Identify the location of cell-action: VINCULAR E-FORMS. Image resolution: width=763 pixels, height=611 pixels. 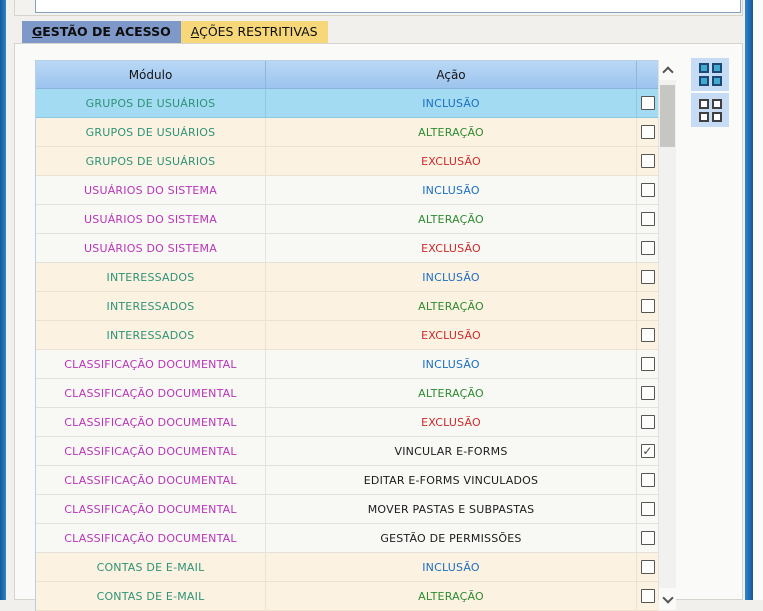
(451, 451).